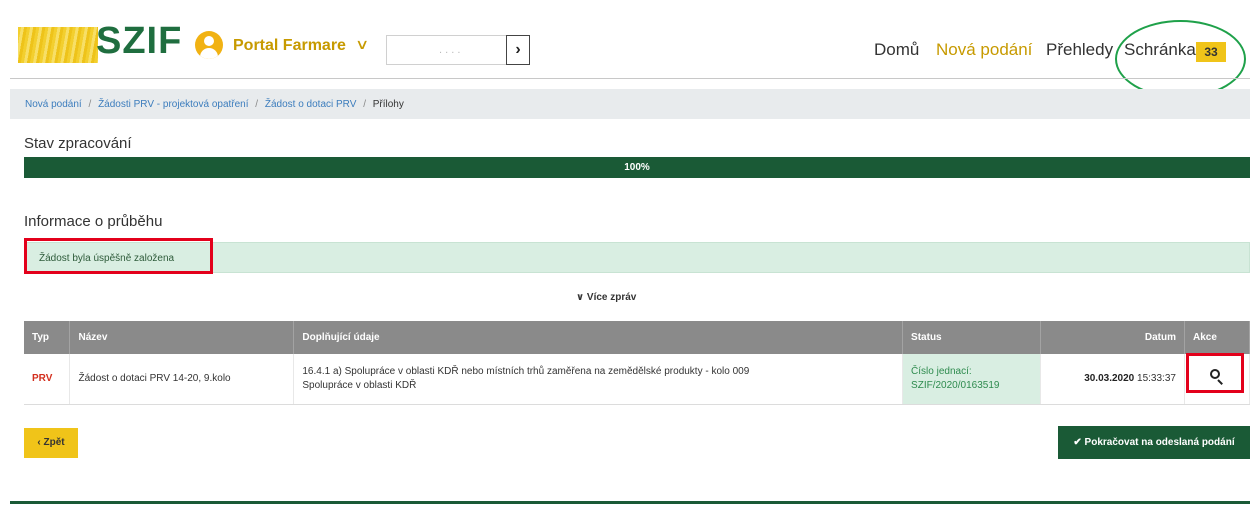 Image resolution: width=1253 pixels, height=505 pixels. Describe the element at coordinates (630, 78) in the screenshot. I see `header-divider` at that location.